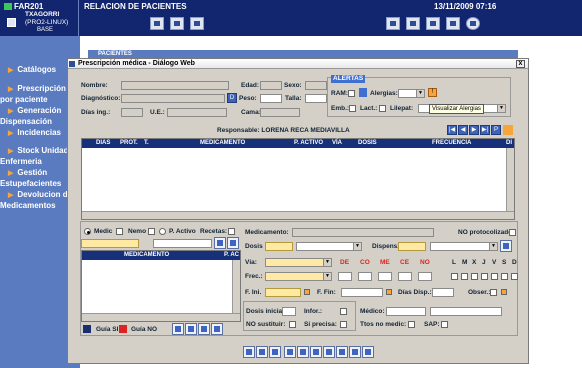 Image resolution: width=582 pixels, height=368 pixels. I want to click on document-button, so click(233, 243).